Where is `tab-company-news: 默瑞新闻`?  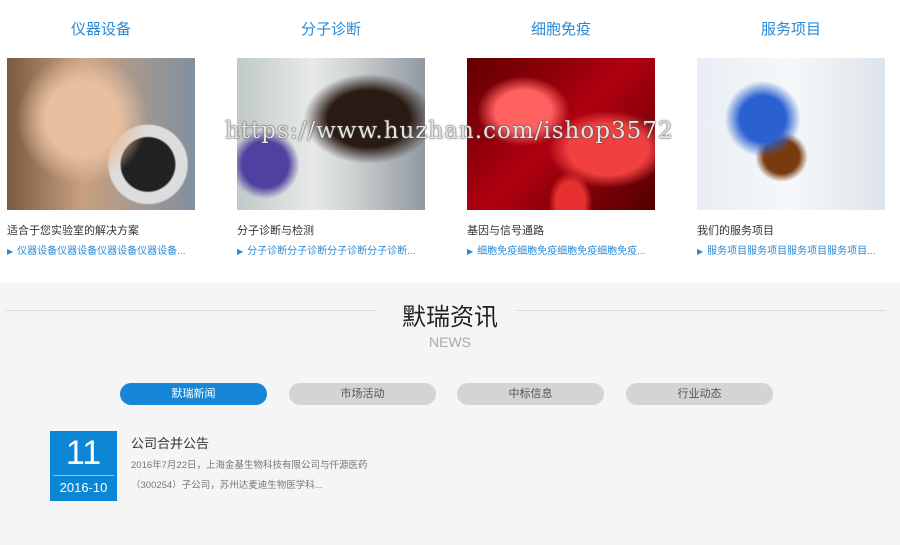 tab-company-news: 默瑞新闻 is located at coordinates (193, 394).